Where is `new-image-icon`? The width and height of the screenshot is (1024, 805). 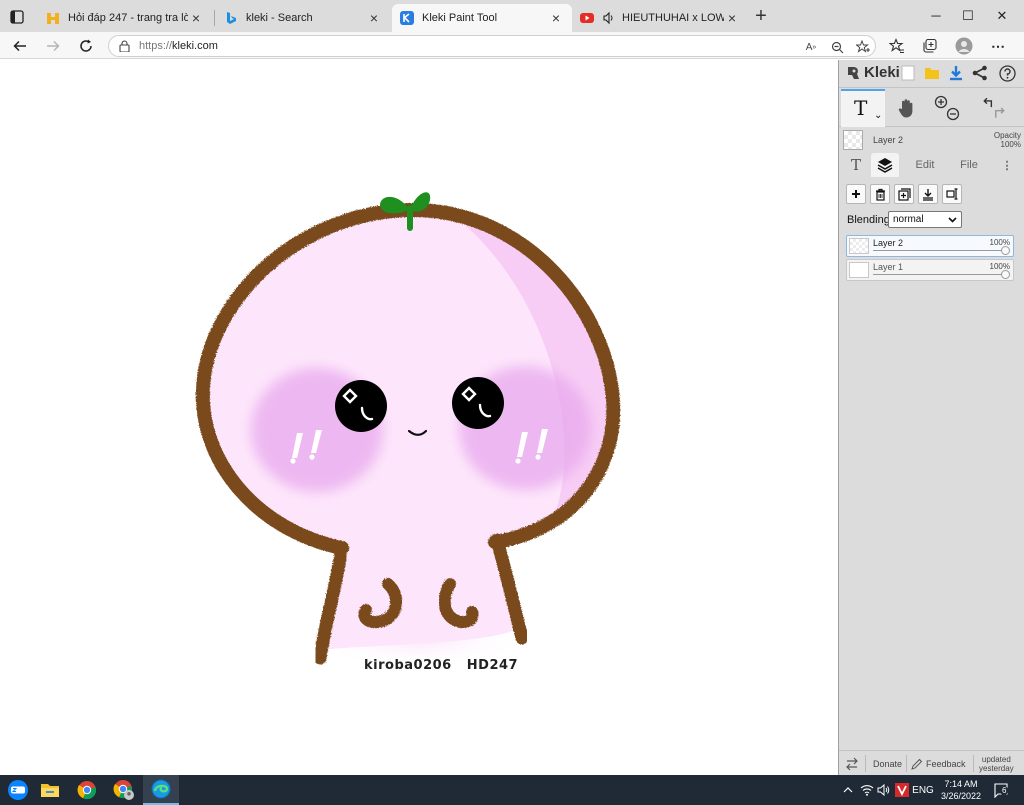 new-image-icon is located at coordinates (908, 73).